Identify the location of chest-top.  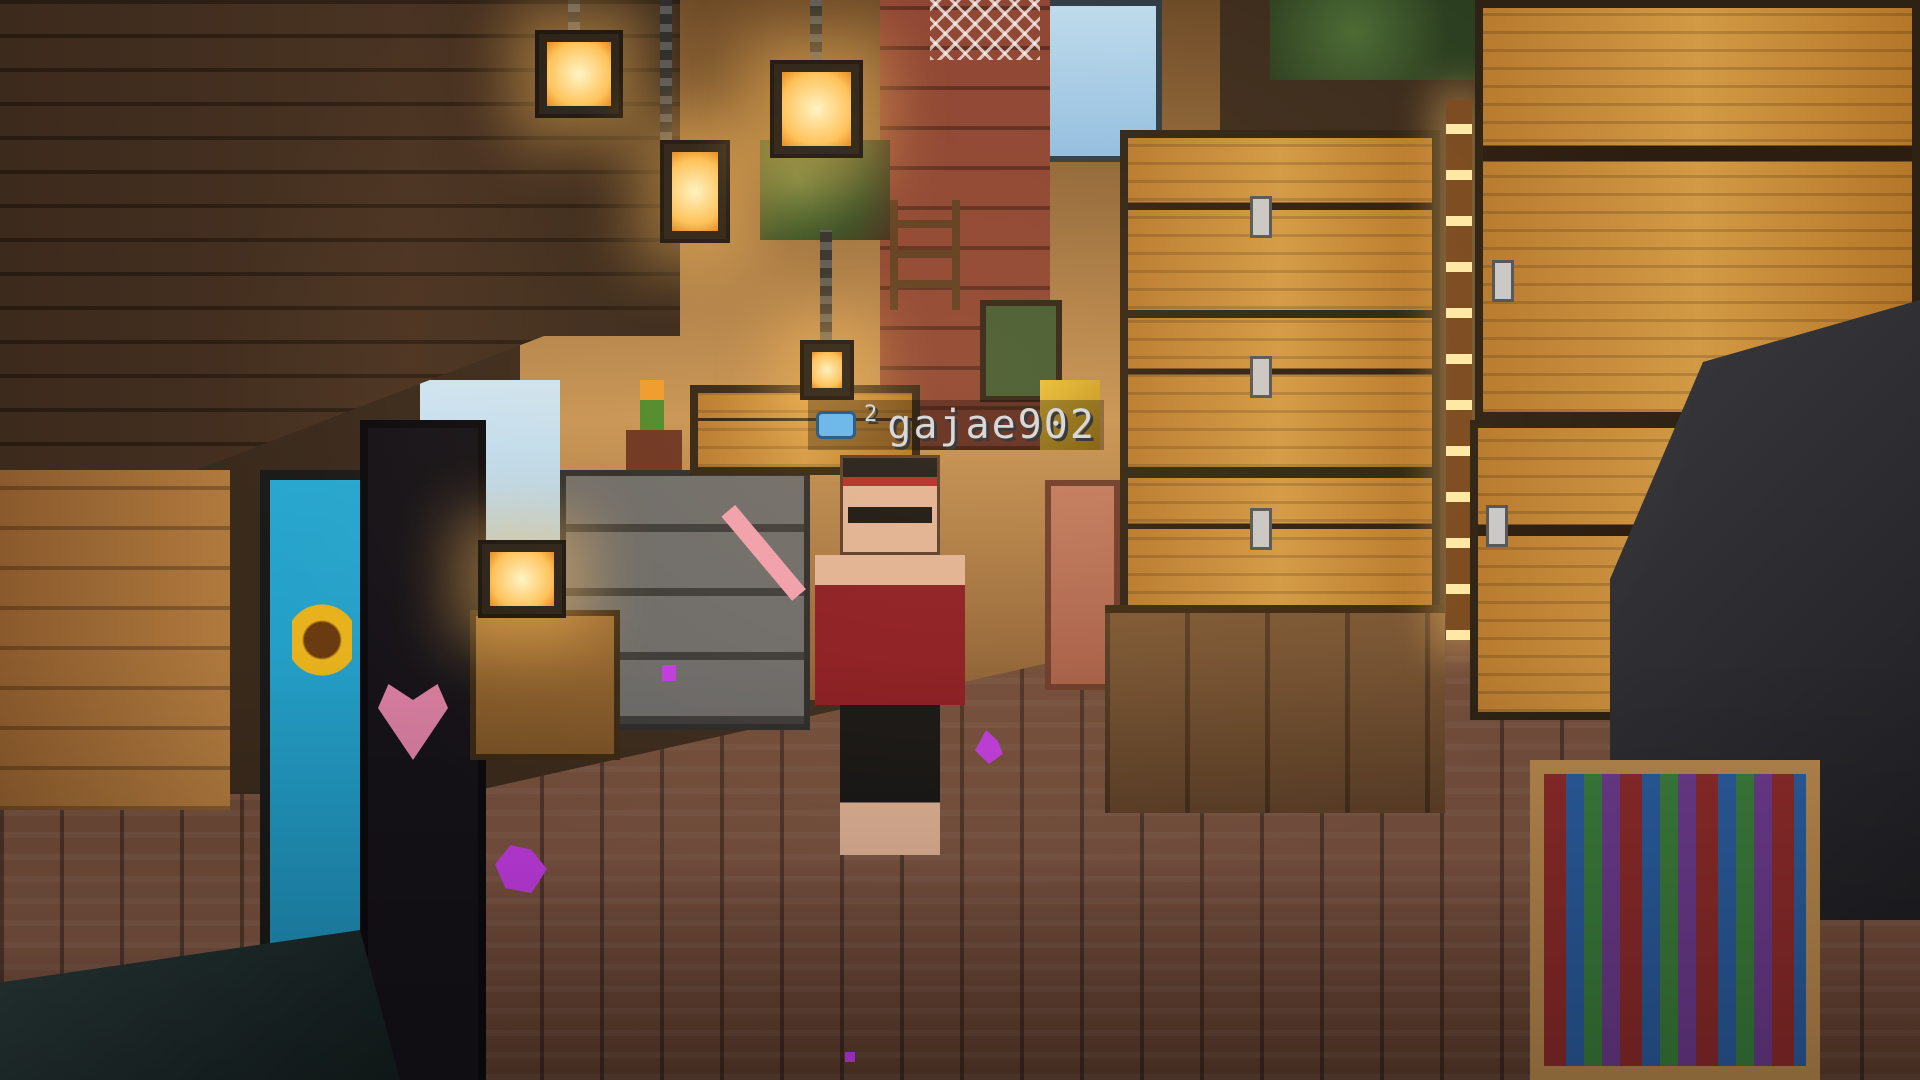
(1280, 232).